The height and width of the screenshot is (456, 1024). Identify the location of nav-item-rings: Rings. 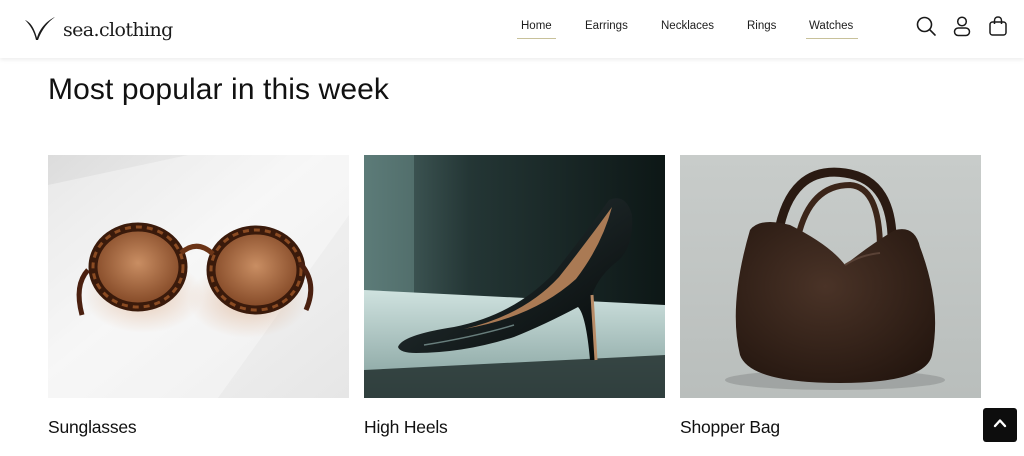
(761, 29).